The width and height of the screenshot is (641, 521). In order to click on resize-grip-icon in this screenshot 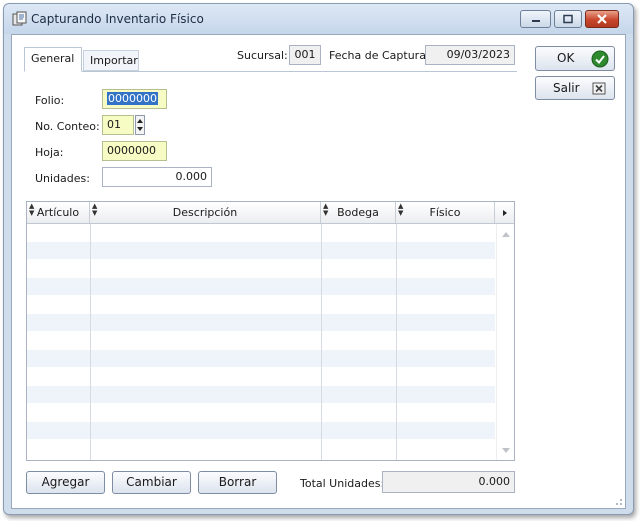, I will do `click(618, 501)`.